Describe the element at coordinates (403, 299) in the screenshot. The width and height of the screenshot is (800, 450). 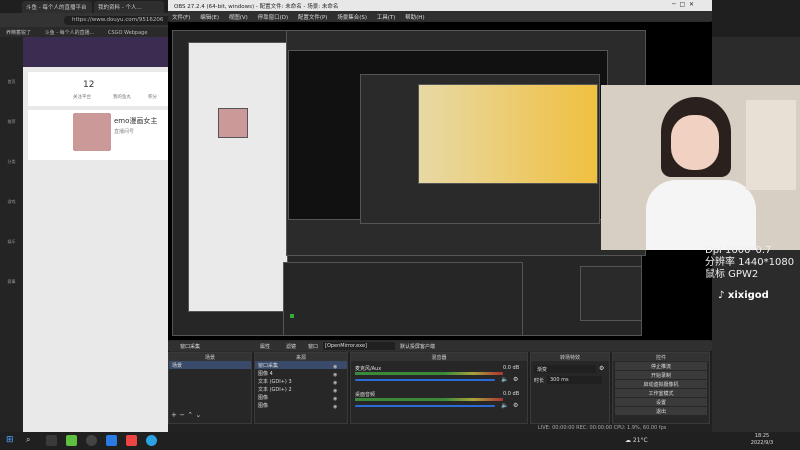
I see `nested-docks` at that location.